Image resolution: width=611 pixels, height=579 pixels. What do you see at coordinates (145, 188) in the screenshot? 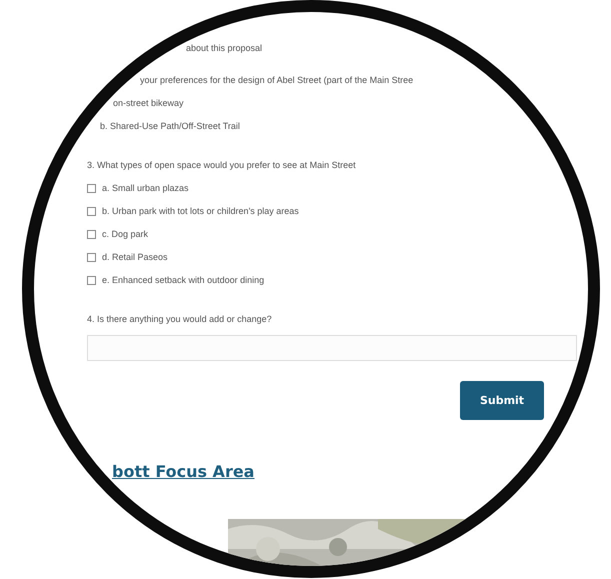
I see `option-label: a. Small urban plazas` at bounding box center [145, 188].